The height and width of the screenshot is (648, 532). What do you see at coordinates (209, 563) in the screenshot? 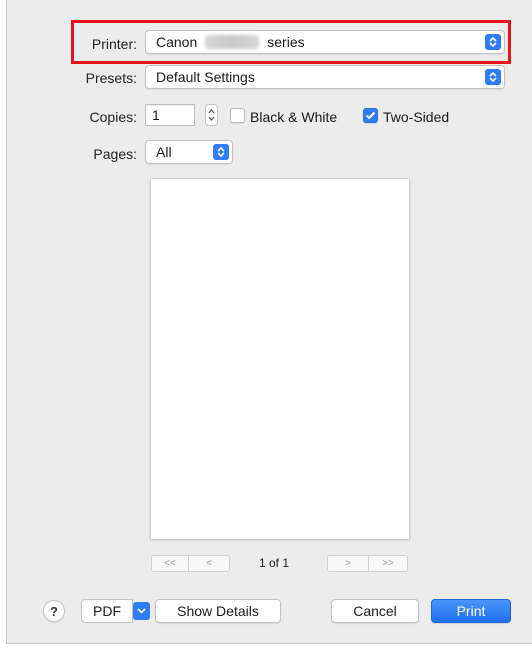
I see `previous-page-button: <` at bounding box center [209, 563].